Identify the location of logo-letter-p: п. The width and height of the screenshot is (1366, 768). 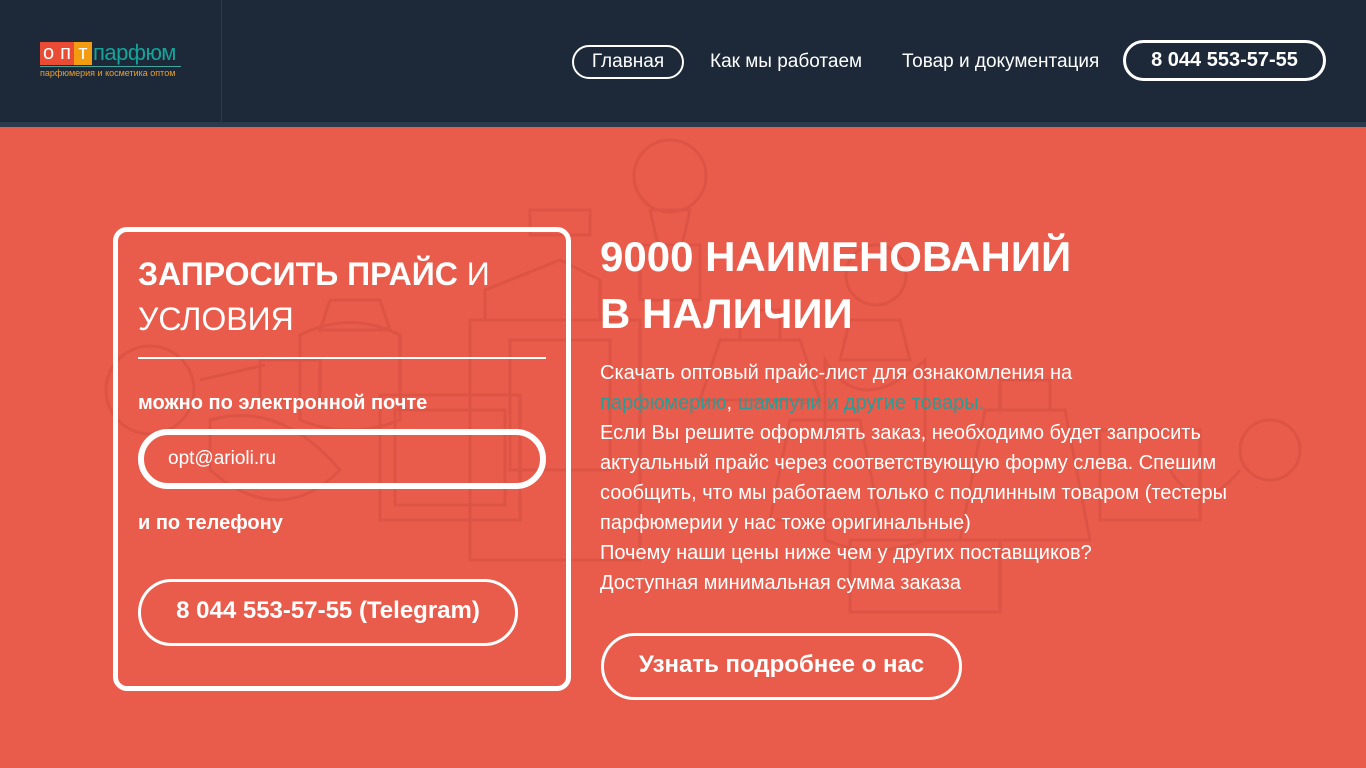
(65, 53).